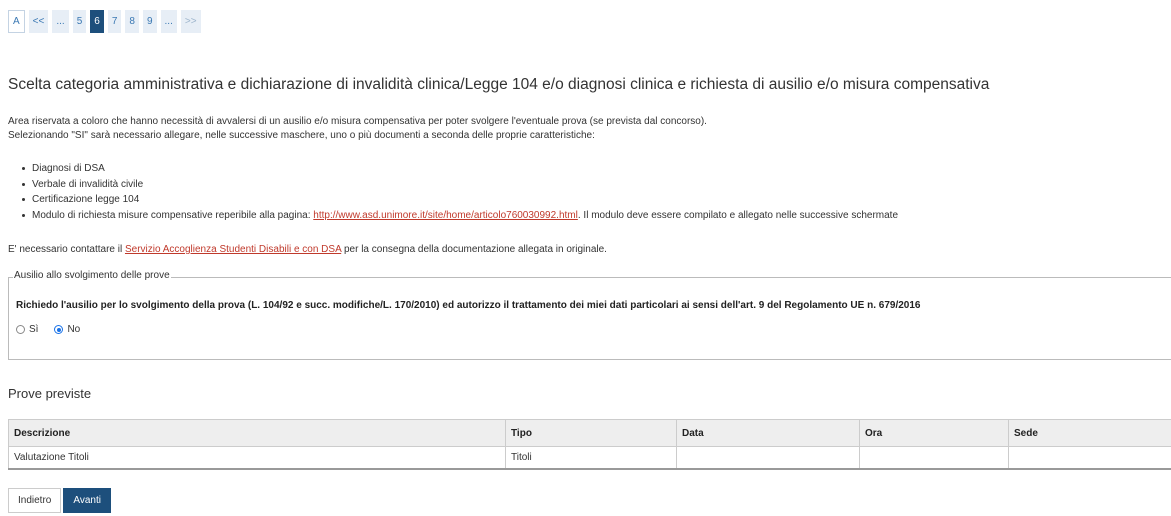  Describe the element at coordinates (66, 249) in the screenshot. I see `contact-text: E' necessario contattare il` at that location.